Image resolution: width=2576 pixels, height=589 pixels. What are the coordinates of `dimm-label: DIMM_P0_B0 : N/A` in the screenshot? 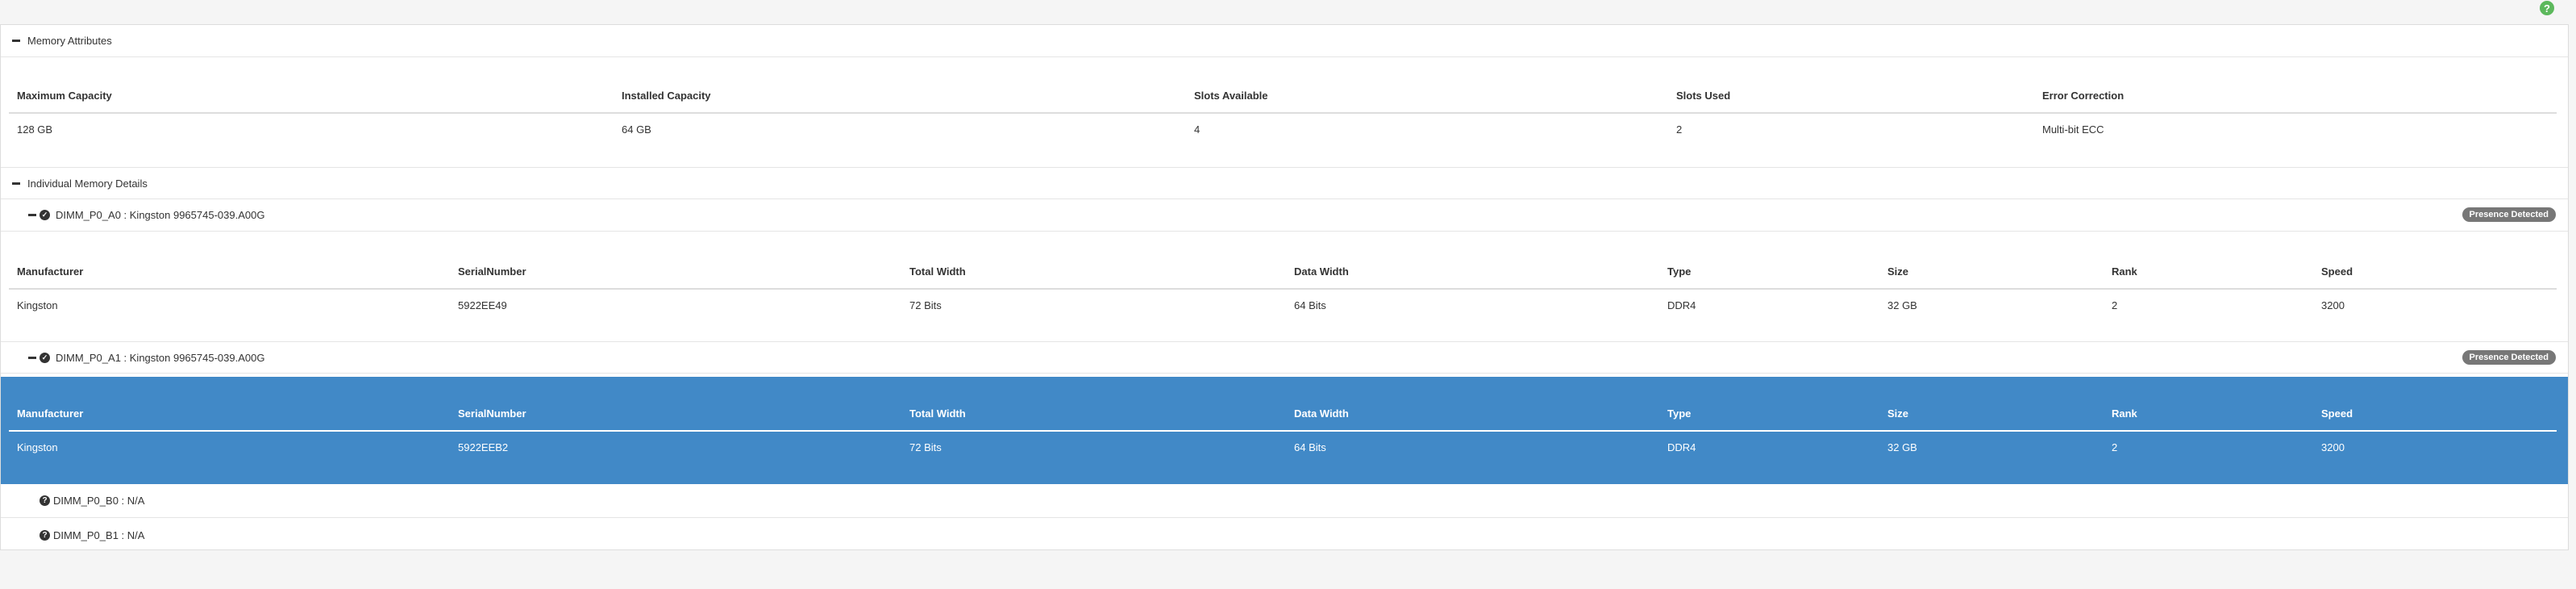 It's located at (99, 501).